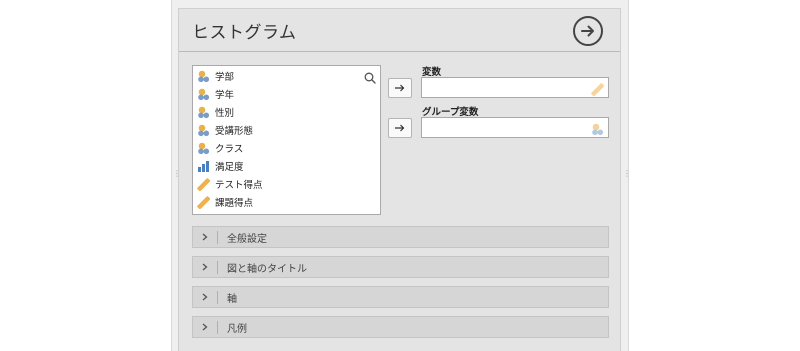 Image resolution: width=800 pixels, height=351 pixels. Describe the element at coordinates (237, 329) in the screenshot. I see `section-label: 凡例` at that location.